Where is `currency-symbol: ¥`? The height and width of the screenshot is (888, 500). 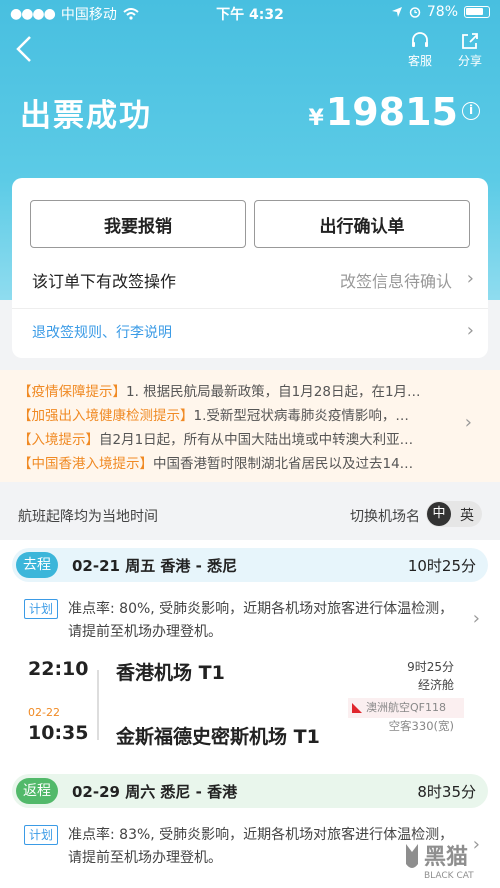 currency-symbol: ¥ is located at coordinates (316, 118).